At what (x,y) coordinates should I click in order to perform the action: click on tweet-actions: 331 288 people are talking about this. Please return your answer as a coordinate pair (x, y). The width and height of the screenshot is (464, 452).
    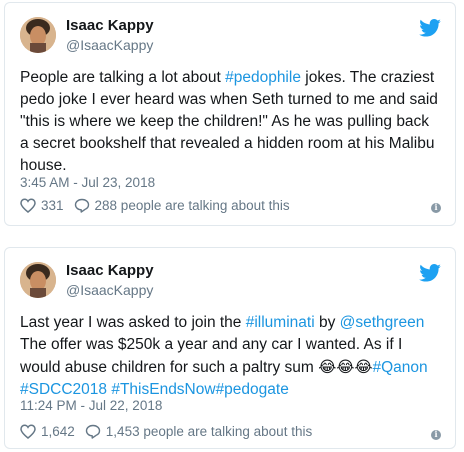
    Looking at the image, I should click on (160, 205).